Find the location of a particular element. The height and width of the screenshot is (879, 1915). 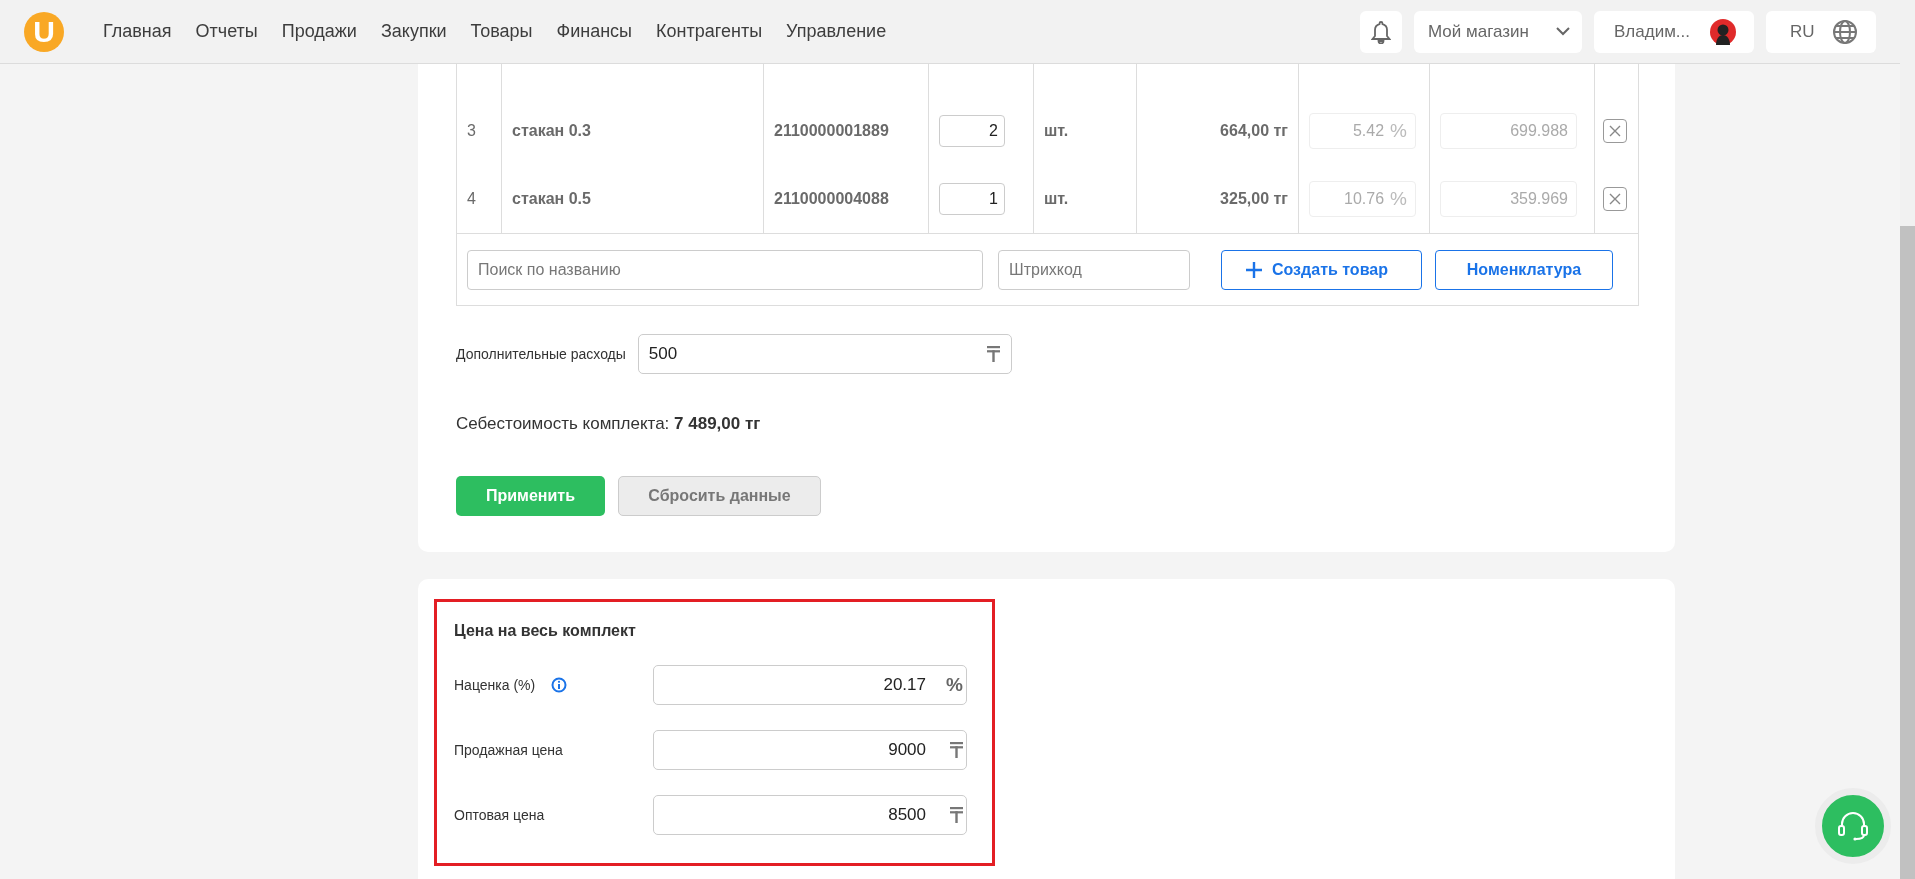

price-field: 9000 is located at coordinates (809, 750).